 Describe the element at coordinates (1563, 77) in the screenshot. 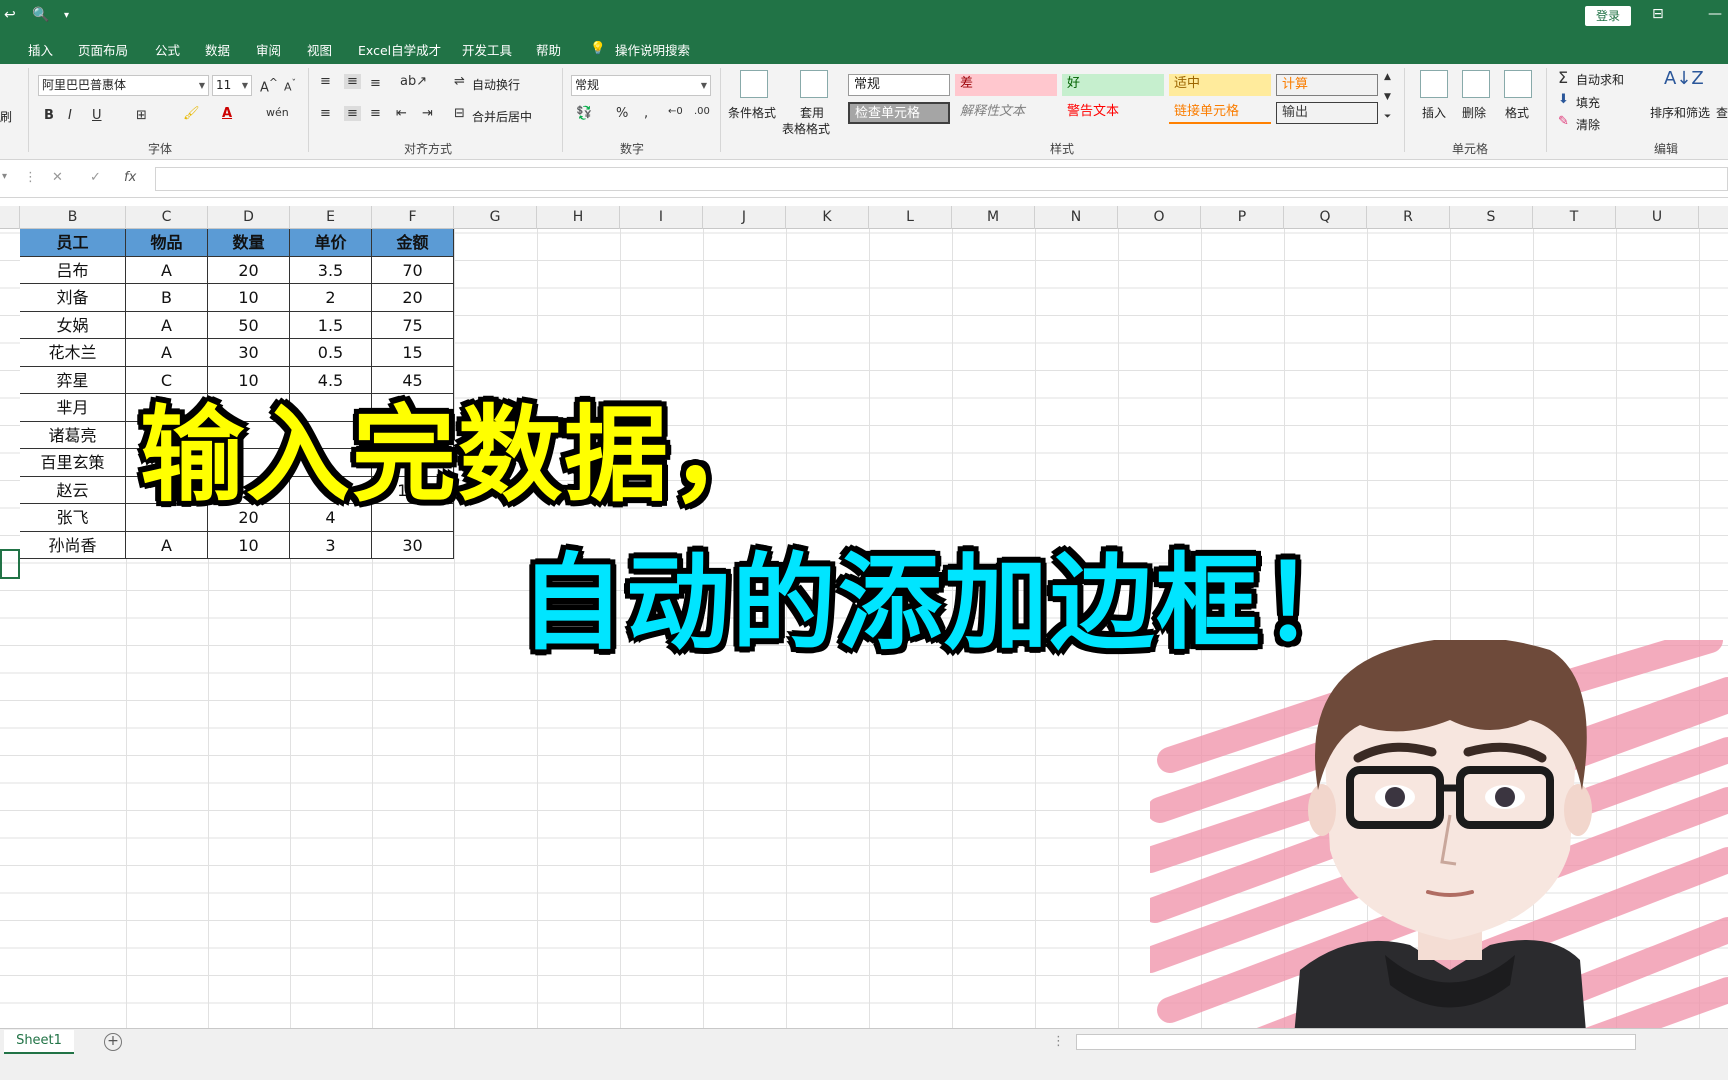

I see `autosum-icon: Σ` at that location.